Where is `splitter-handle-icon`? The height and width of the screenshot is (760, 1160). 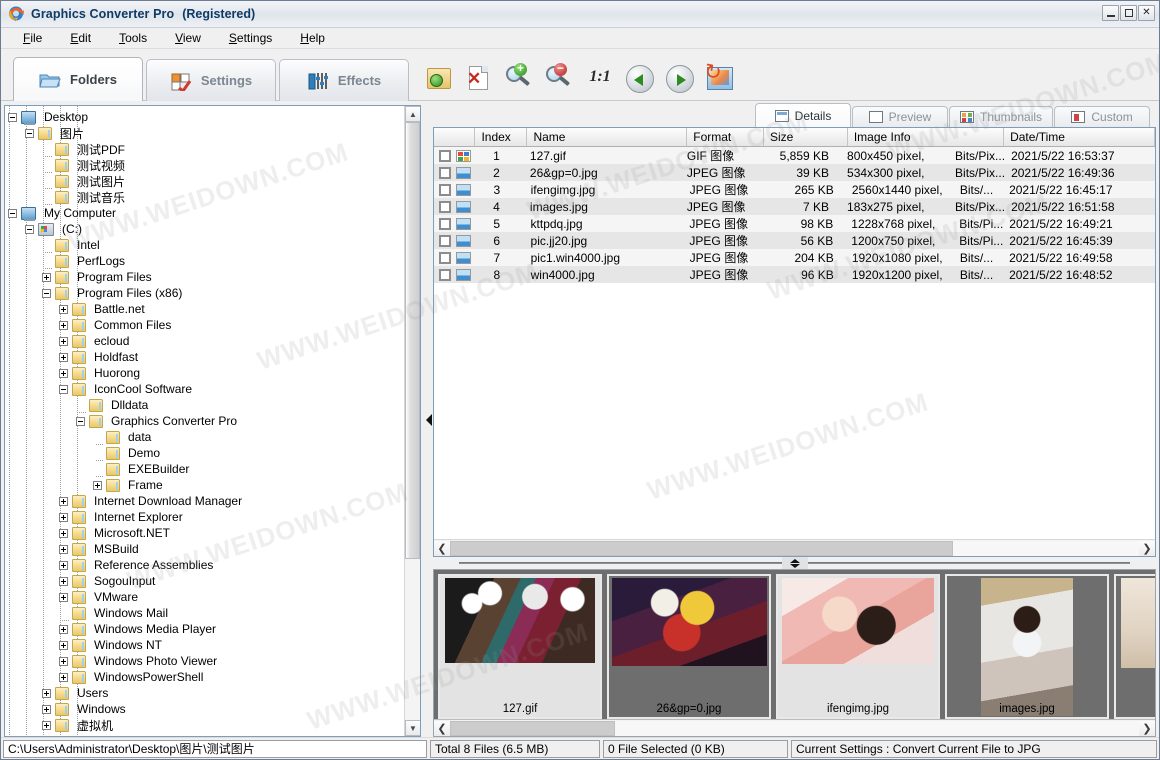 splitter-handle-icon is located at coordinates (794, 563).